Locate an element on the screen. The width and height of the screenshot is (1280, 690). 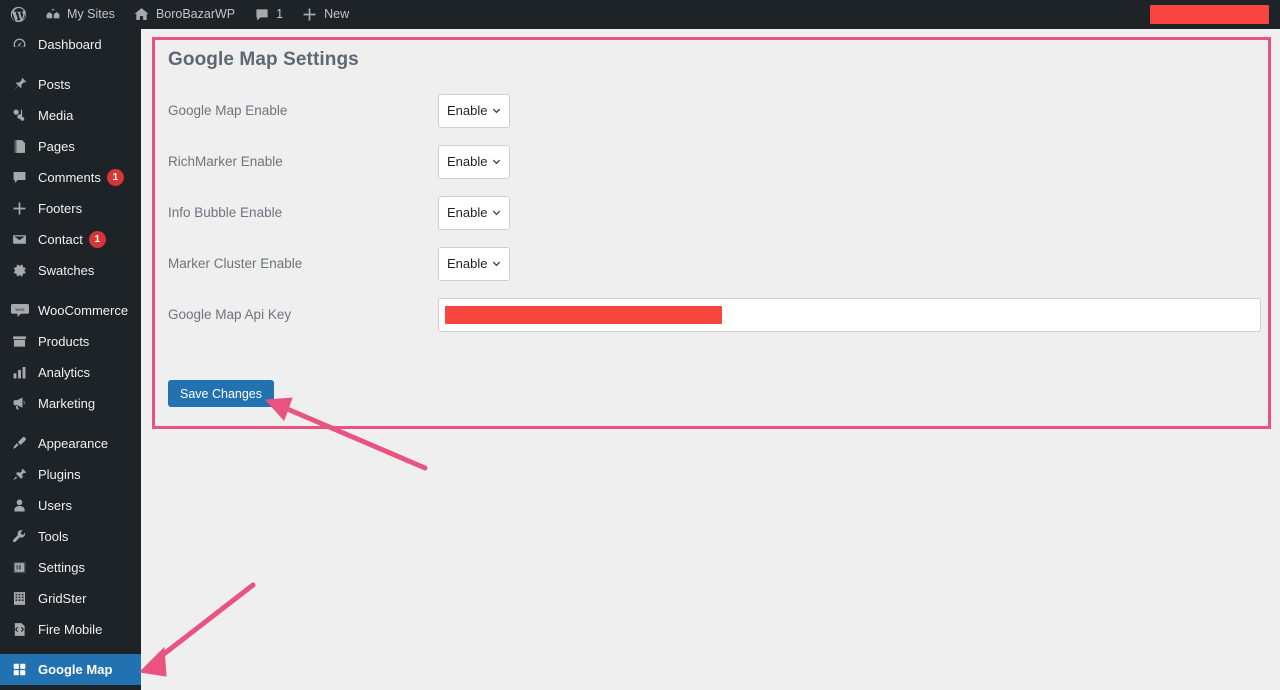
field-row-google-map-enable: Google Map Enable Enable is located at coordinates (710, 110).